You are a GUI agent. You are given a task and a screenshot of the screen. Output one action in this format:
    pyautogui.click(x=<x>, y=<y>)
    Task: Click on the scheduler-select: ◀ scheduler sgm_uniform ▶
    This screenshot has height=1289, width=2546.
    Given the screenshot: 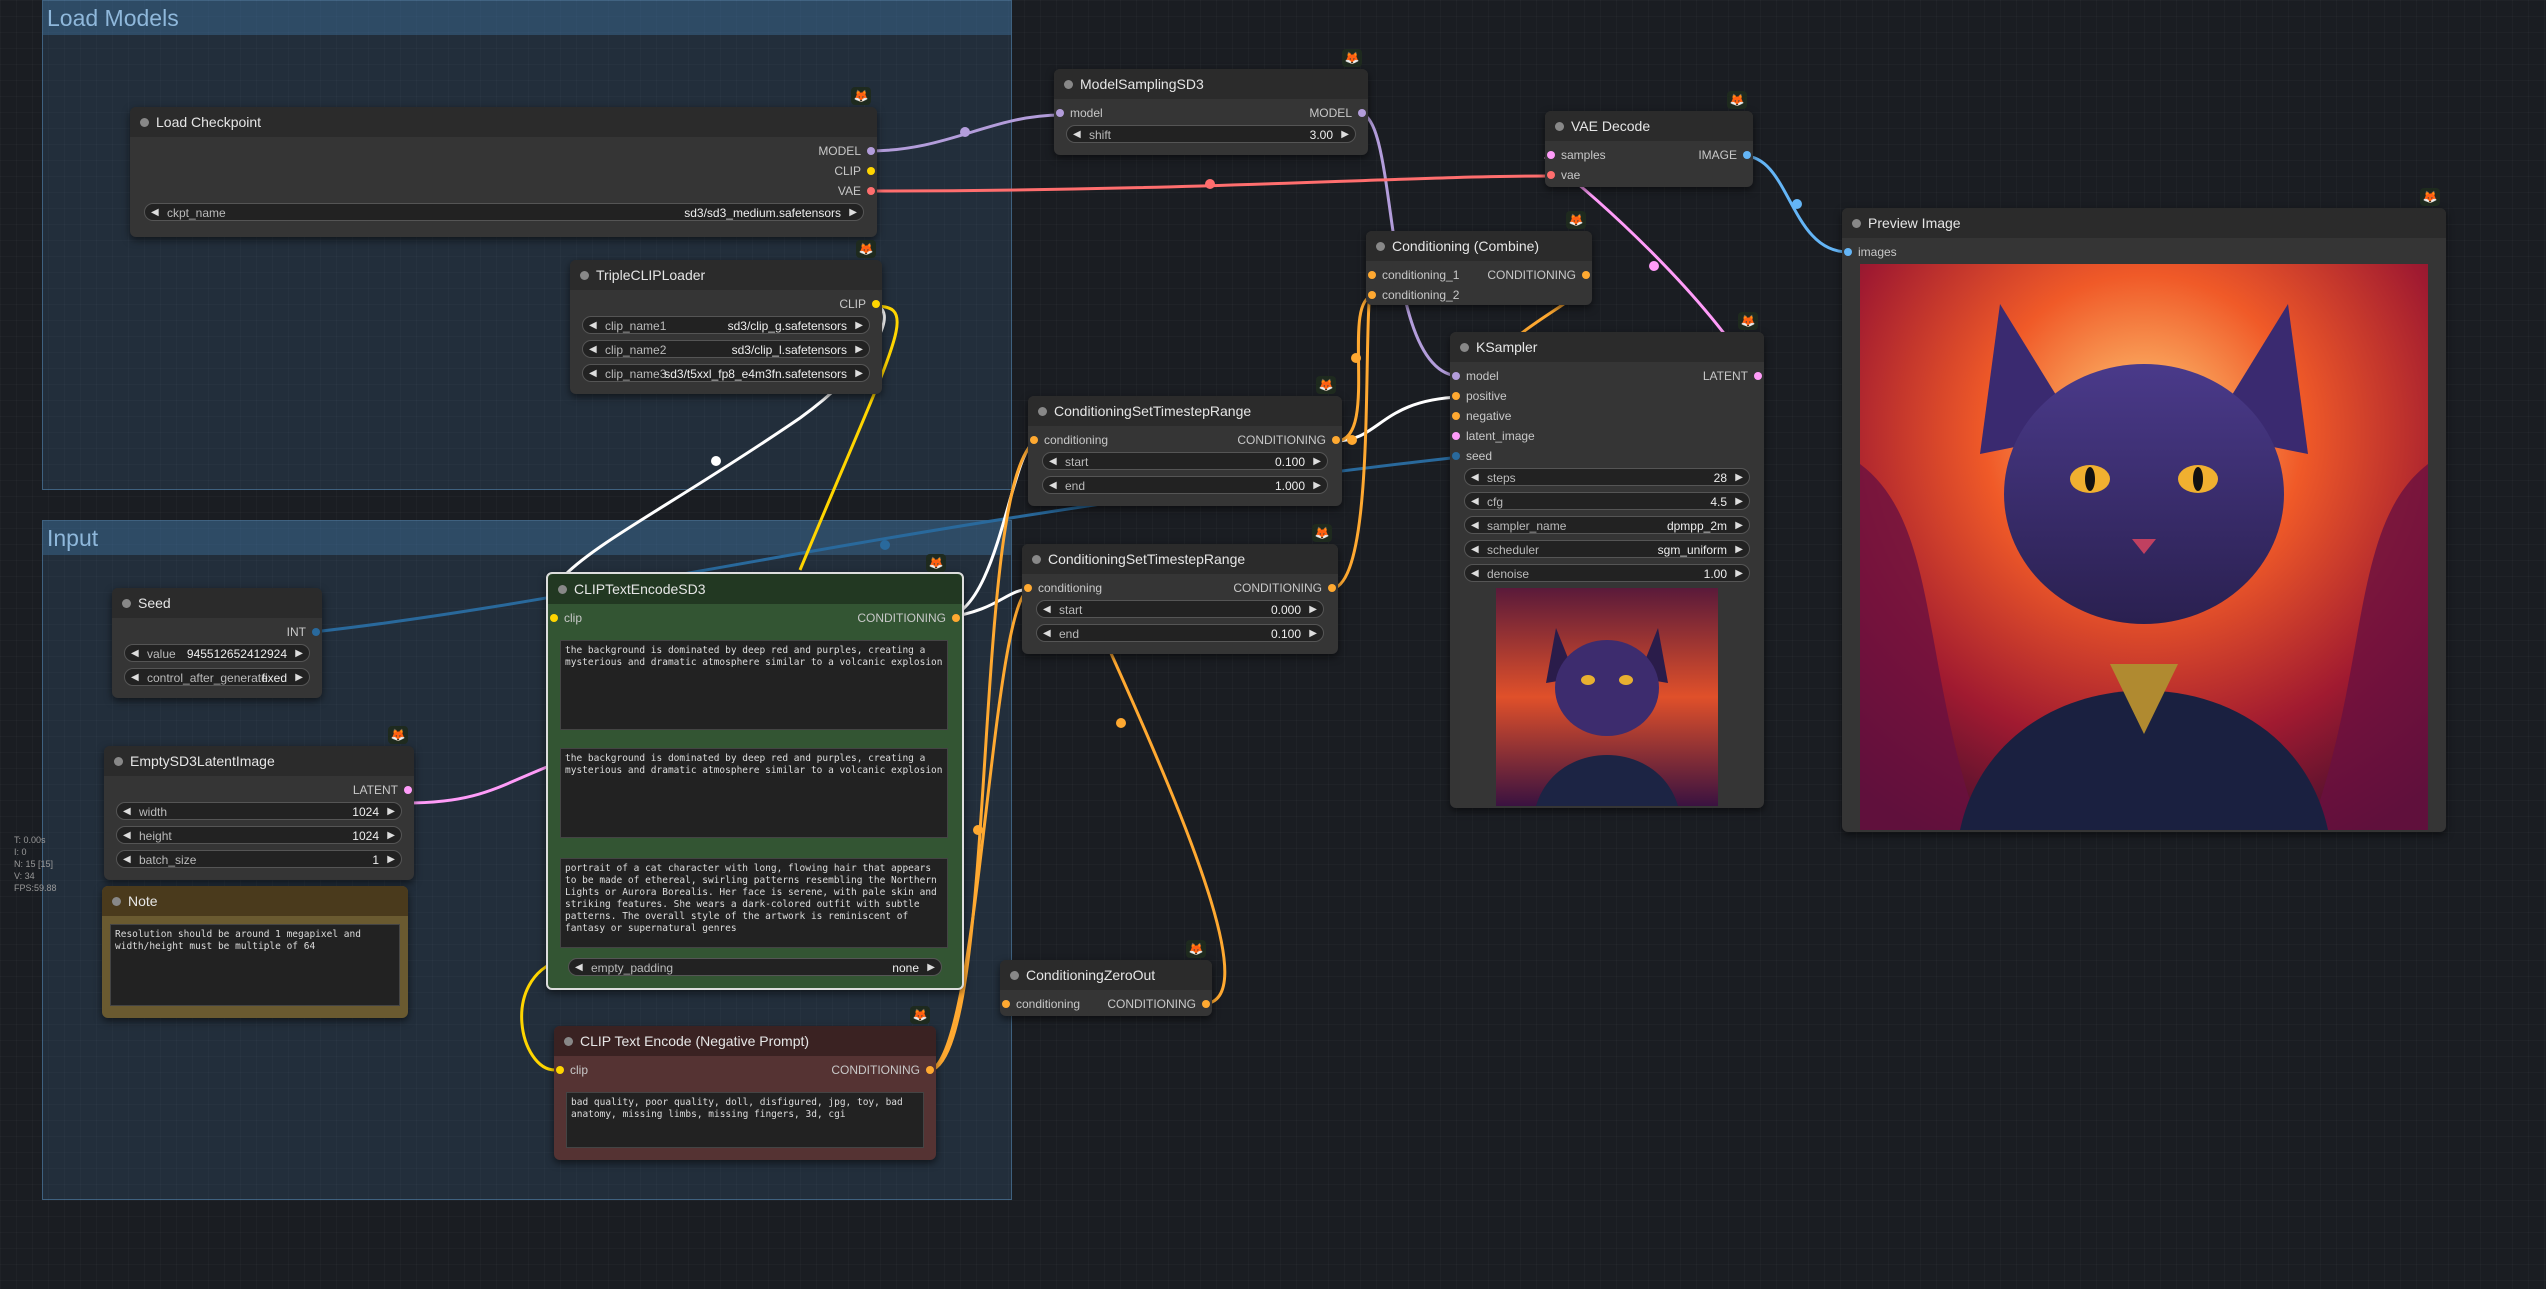 What is the action you would take?
    pyautogui.click(x=1607, y=549)
    